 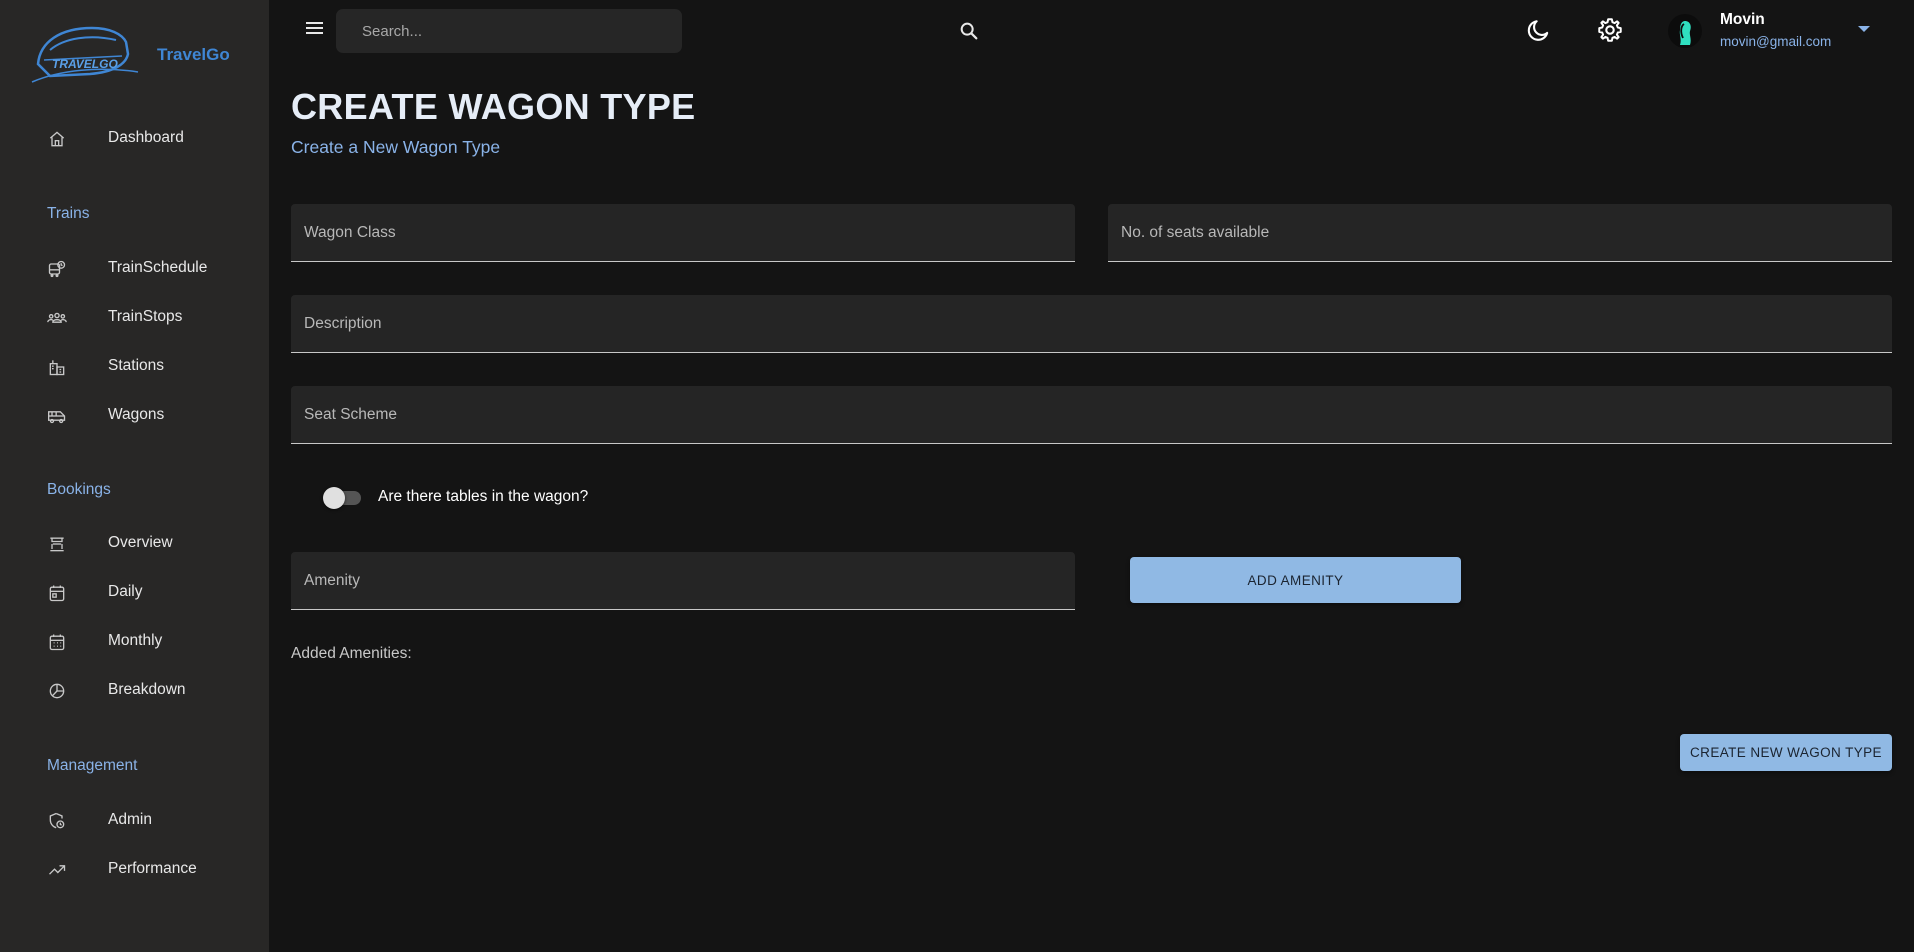 I want to click on seats-field-container, so click(x=1500, y=233).